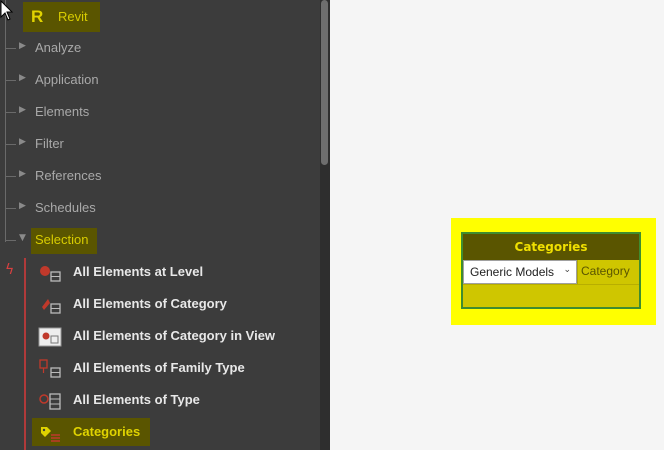  I want to click on category-elements: ▶ Elements, so click(159, 112).